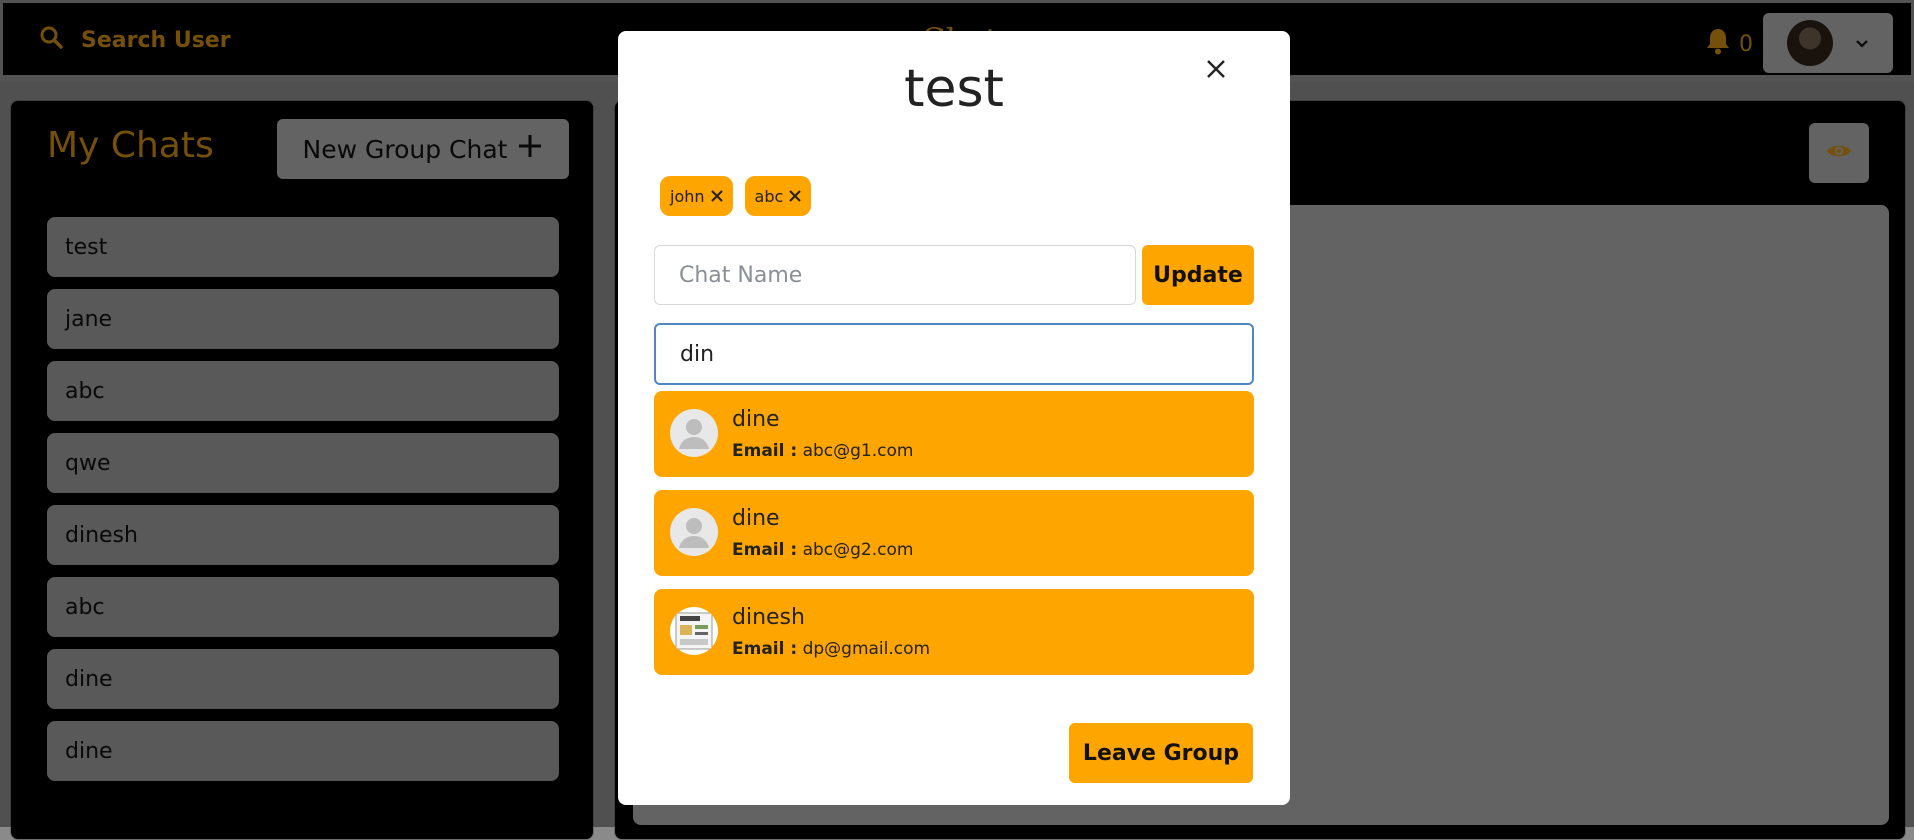  Describe the element at coordinates (954, 632) in the screenshot. I see `user-list-item: dinesh Email : dp@gmail.com` at that location.